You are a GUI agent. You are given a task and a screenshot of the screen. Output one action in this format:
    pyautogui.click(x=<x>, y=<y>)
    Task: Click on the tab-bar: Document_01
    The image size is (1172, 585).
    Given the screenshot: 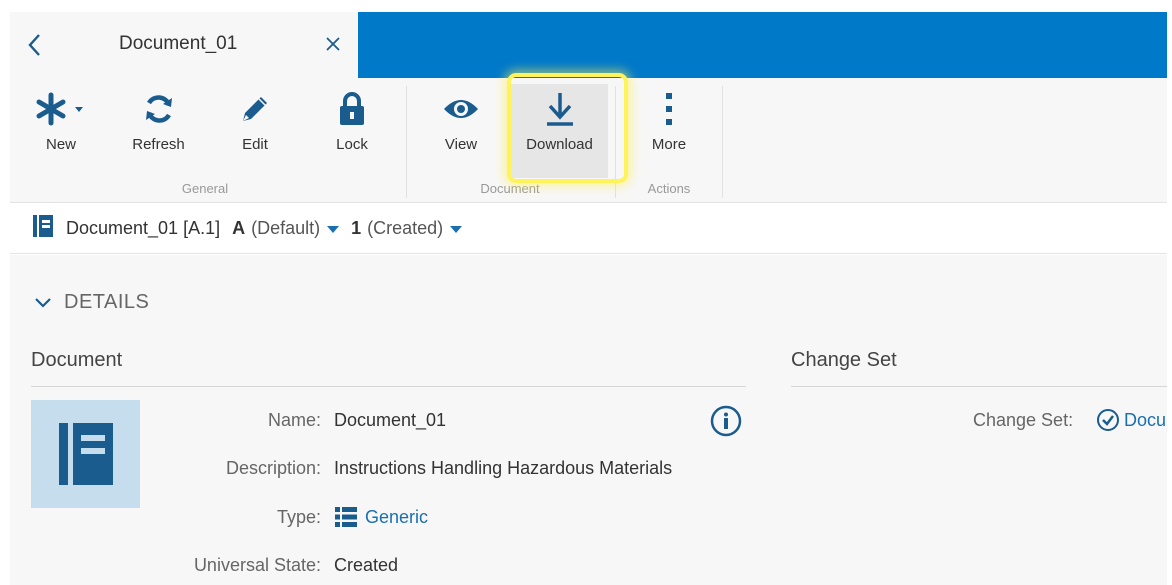 What is the action you would take?
    pyautogui.click(x=588, y=45)
    